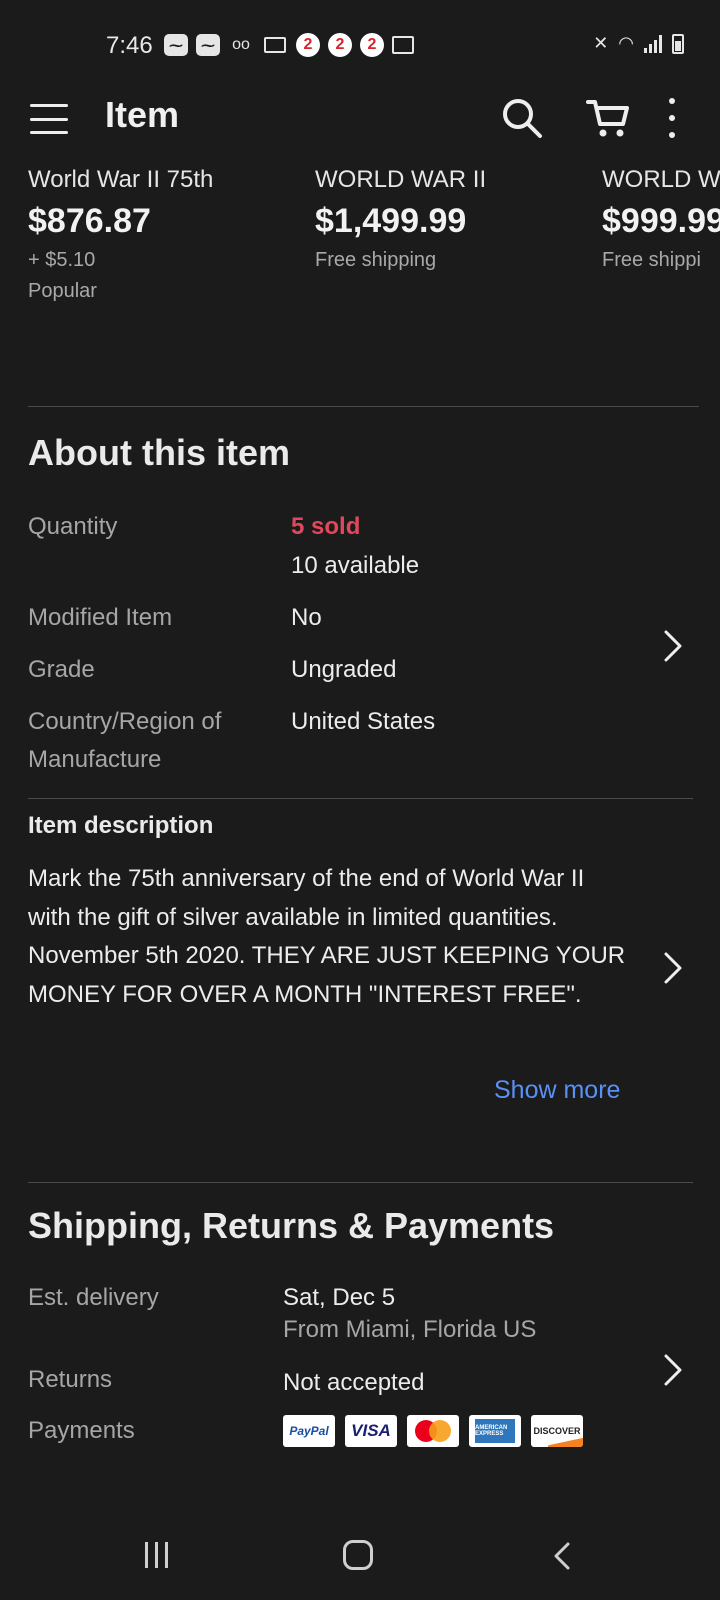  I want to click on card-shipping: Free shippi, so click(651, 260).